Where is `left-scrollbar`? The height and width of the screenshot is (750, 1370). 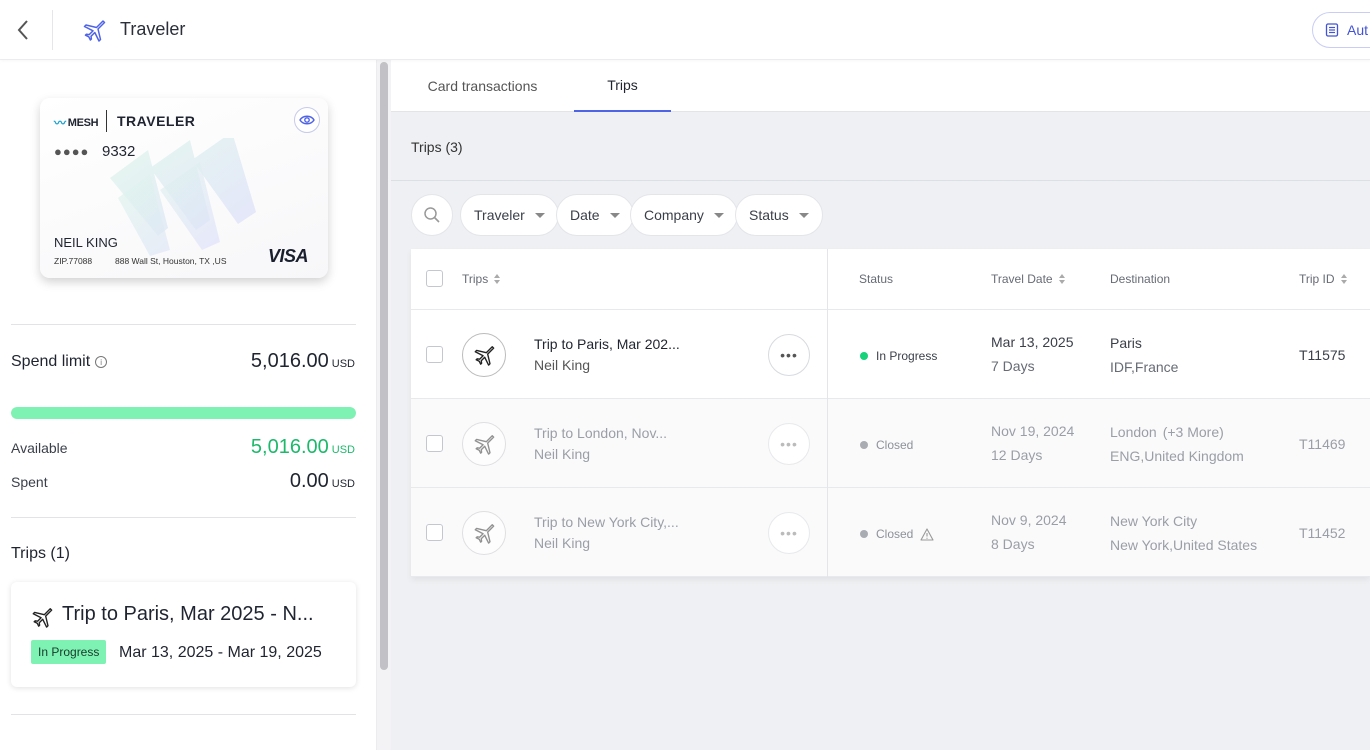 left-scrollbar is located at coordinates (384, 405).